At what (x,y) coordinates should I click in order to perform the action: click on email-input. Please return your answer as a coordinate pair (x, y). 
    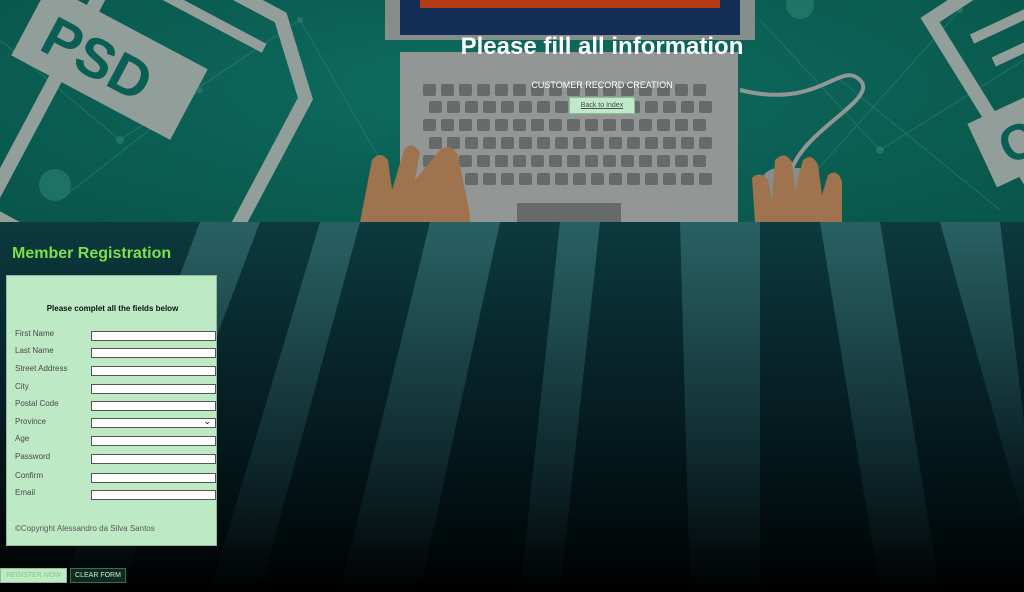
    Looking at the image, I should click on (153, 495).